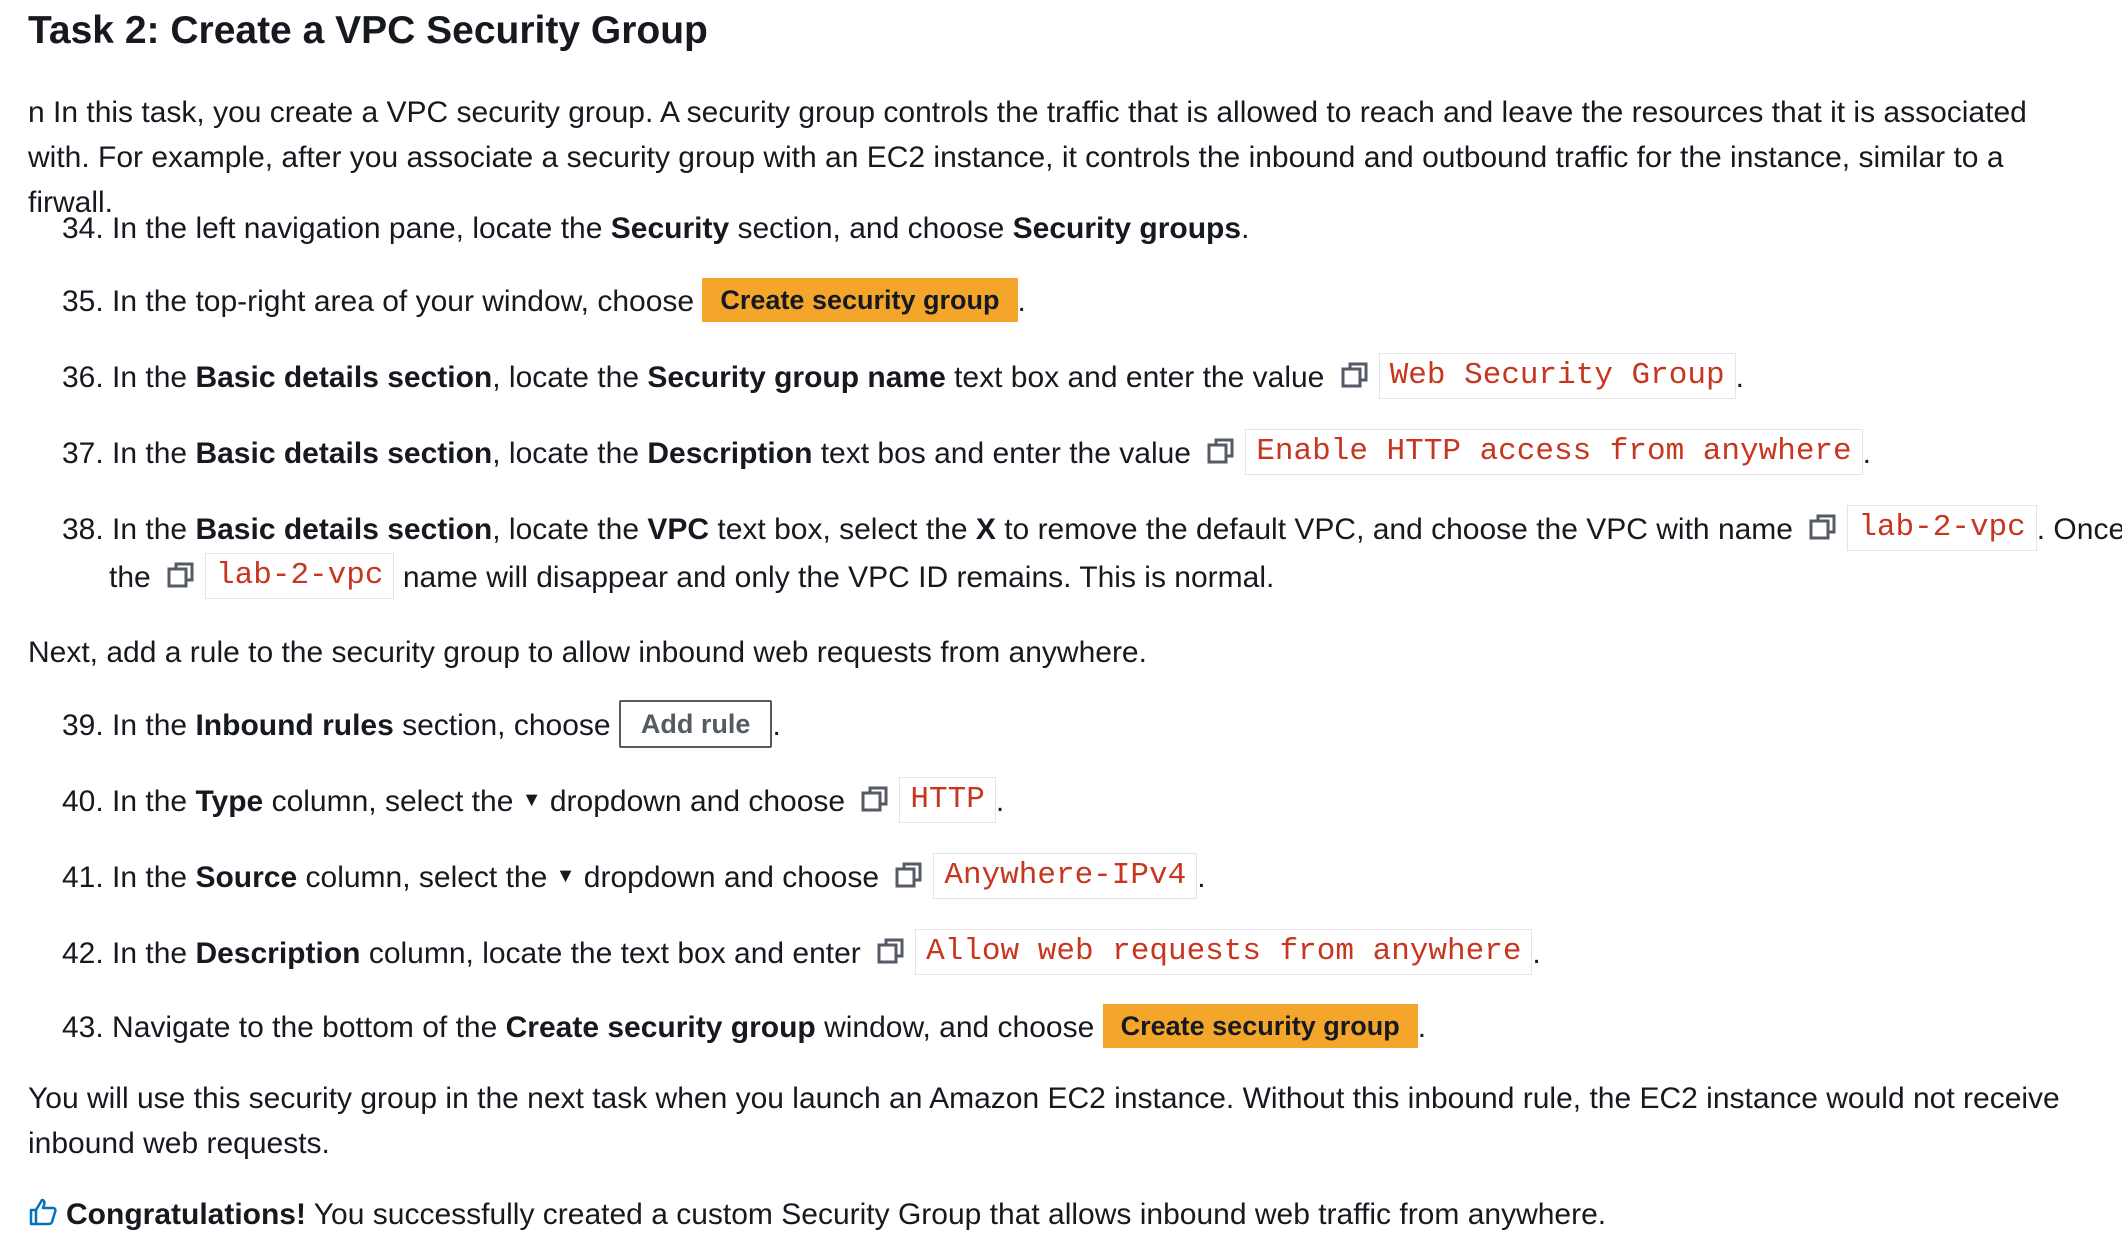 Image resolution: width=2122 pixels, height=1237 pixels. Describe the element at coordinates (1554, 452) in the screenshot. I see `code-enable-http: Enable HTTP access from anywhere` at that location.